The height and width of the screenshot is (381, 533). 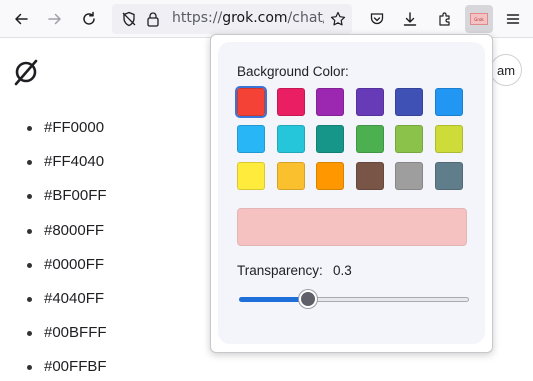 What do you see at coordinates (129, 19) in the screenshot?
I see `tracking-protection-icon` at bounding box center [129, 19].